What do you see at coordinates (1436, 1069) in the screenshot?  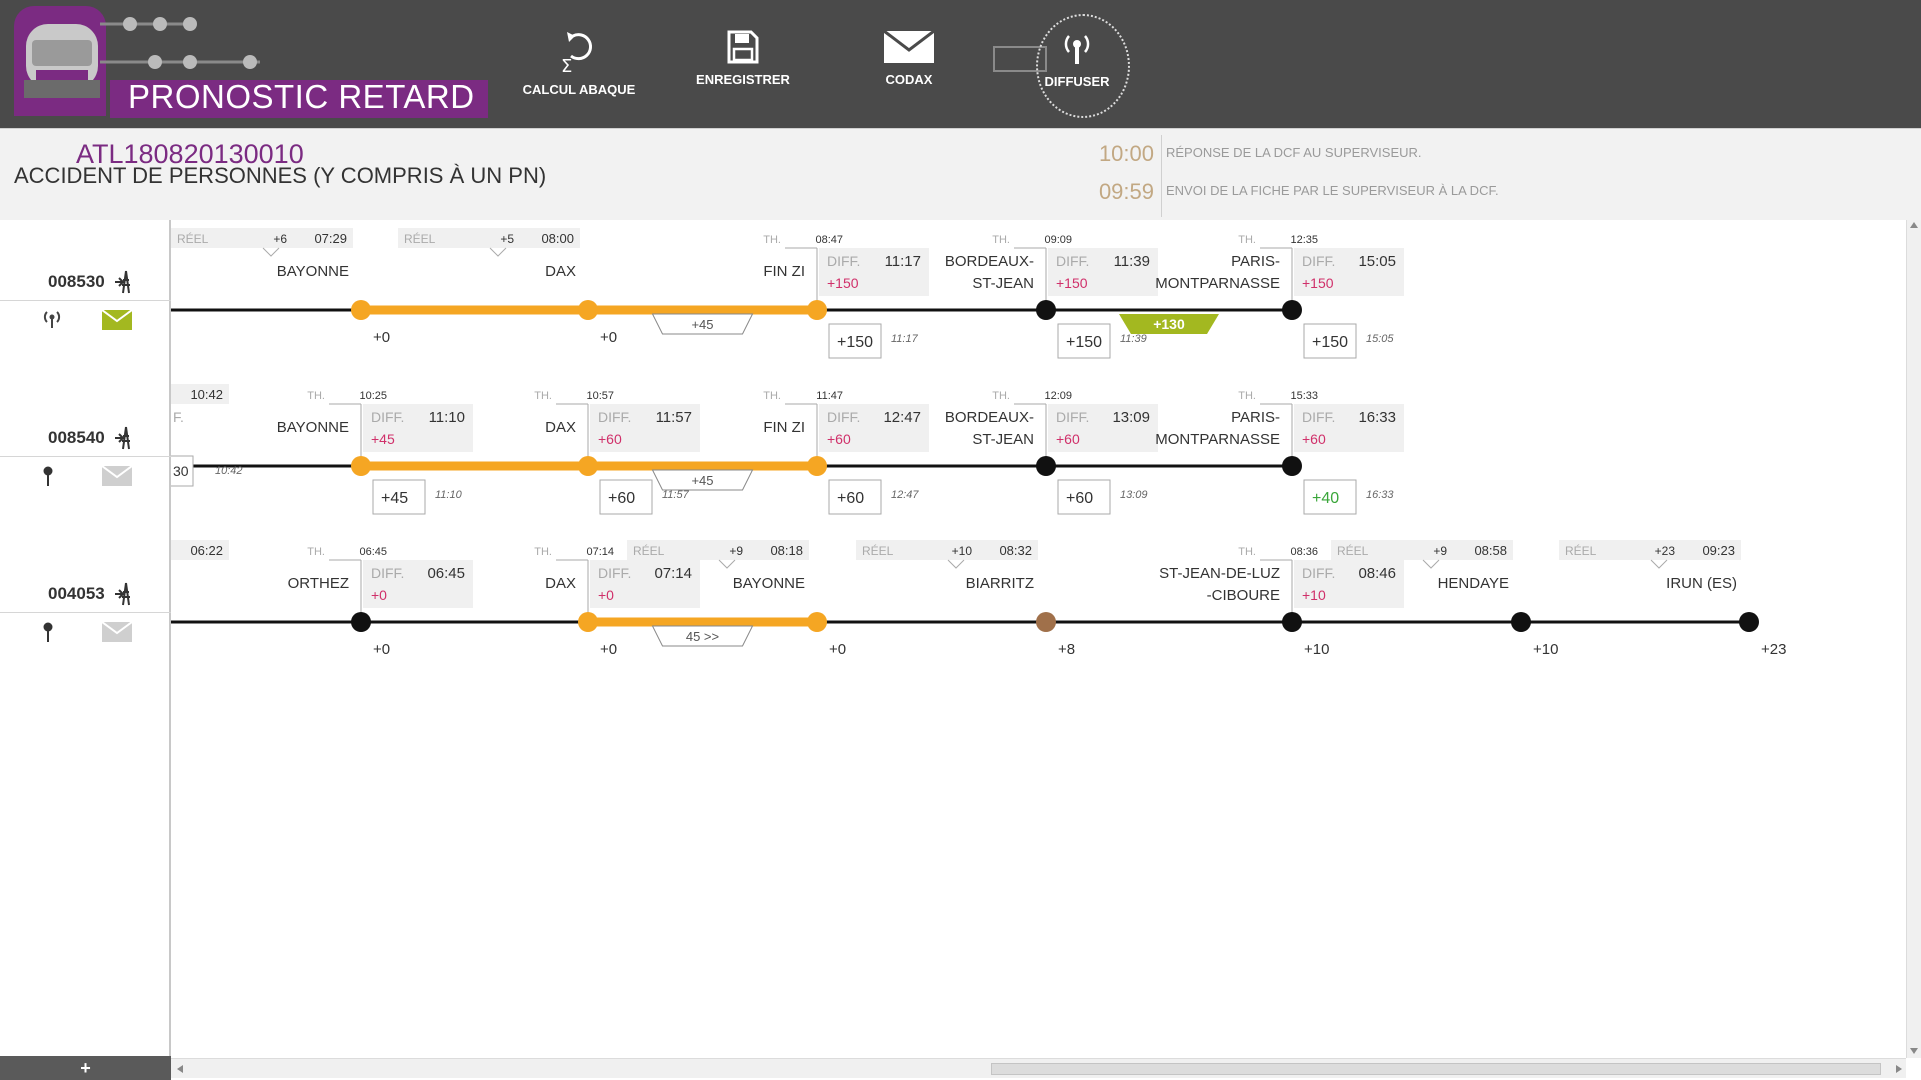 I see `horizontal-scroll-thumb` at bounding box center [1436, 1069].